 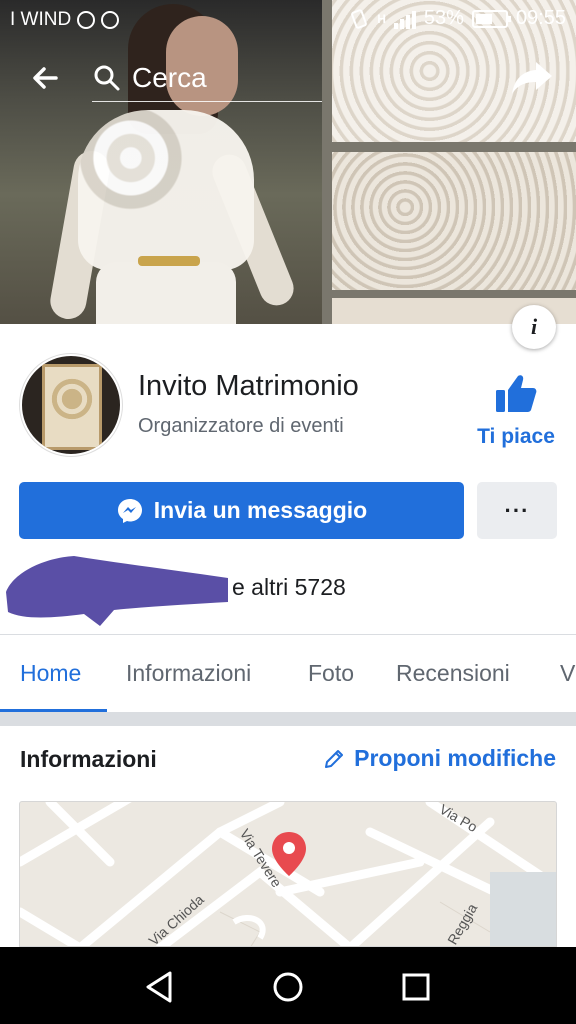 I want to click on battery-icon, so click(x=491, y=18).